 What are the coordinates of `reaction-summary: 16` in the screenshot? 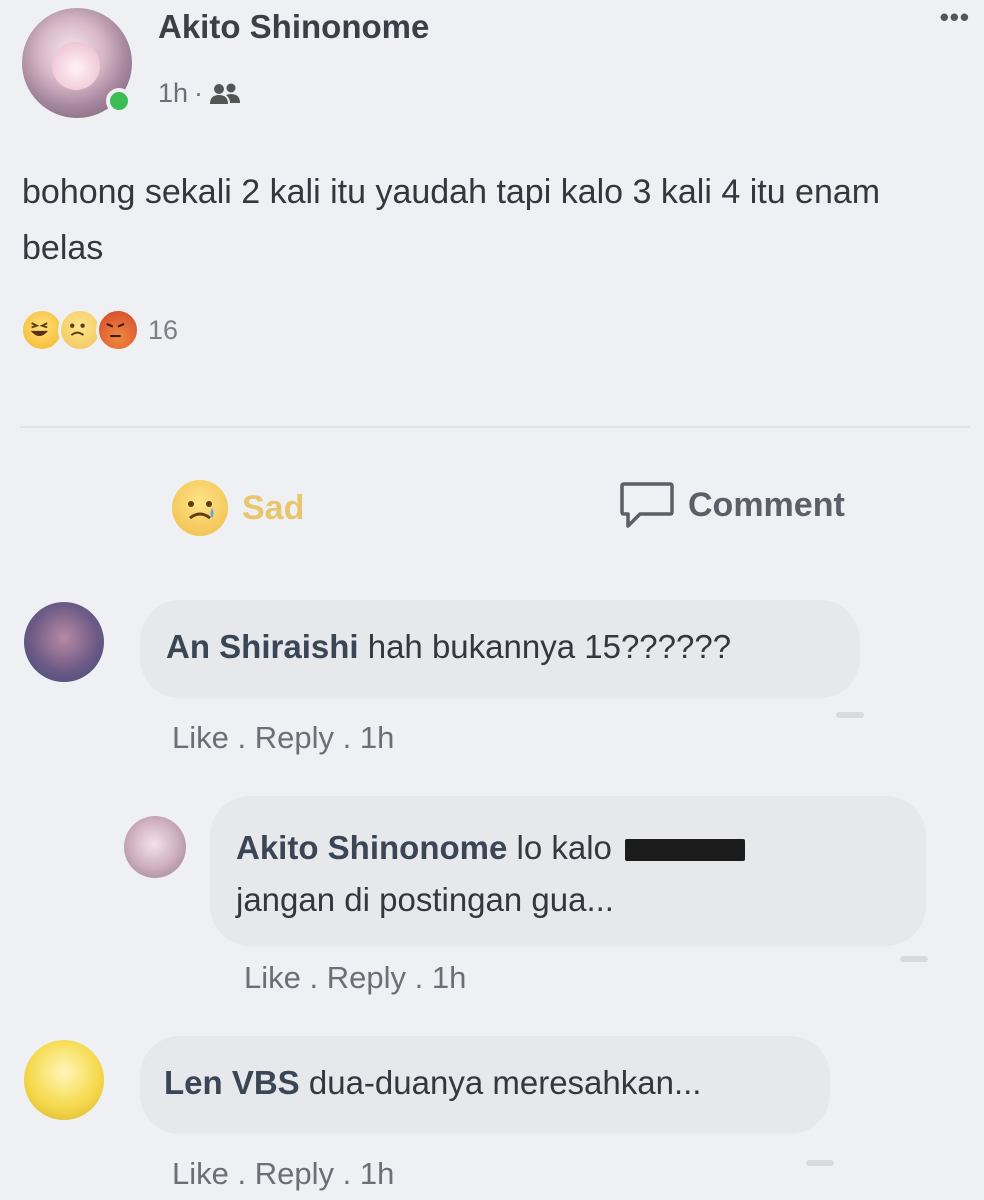 It's located at (99, 330).